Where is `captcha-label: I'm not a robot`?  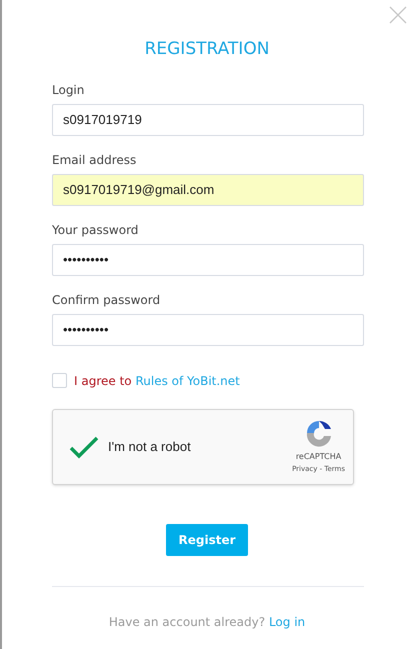 captcha-label: I'm not a robot is located at coordinates (150, 447).